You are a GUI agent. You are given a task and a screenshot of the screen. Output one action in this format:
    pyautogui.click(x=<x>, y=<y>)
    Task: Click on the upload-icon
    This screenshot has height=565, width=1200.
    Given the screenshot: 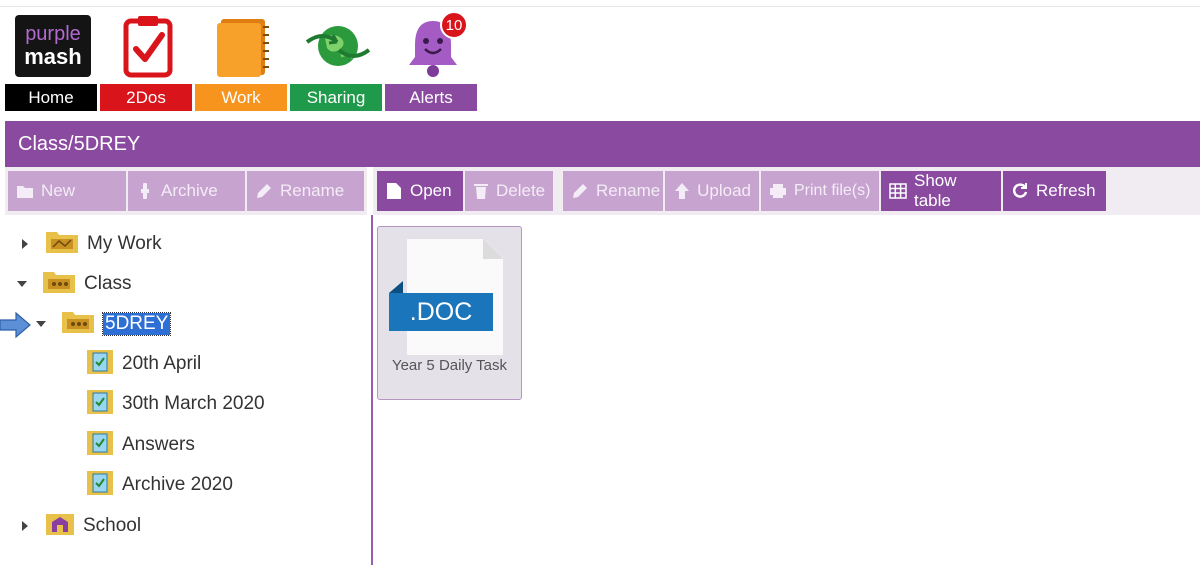 What is the action you would take?
    pyautogui.click(x=681, y=191)
    